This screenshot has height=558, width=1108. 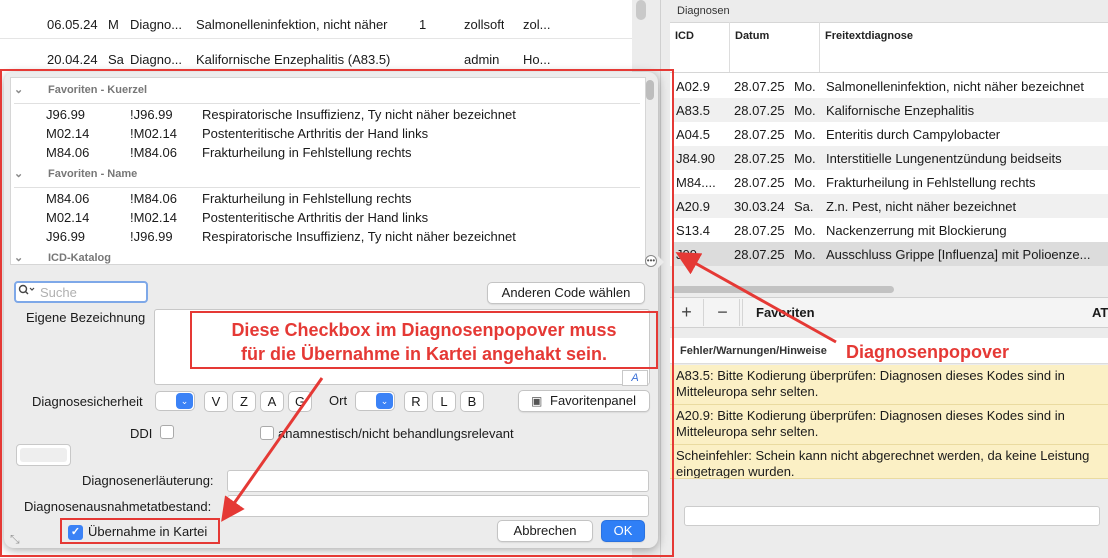 I want to click on warnings-title: Fehler/Warnungen/Hinweise, so click(x=753, y=351).